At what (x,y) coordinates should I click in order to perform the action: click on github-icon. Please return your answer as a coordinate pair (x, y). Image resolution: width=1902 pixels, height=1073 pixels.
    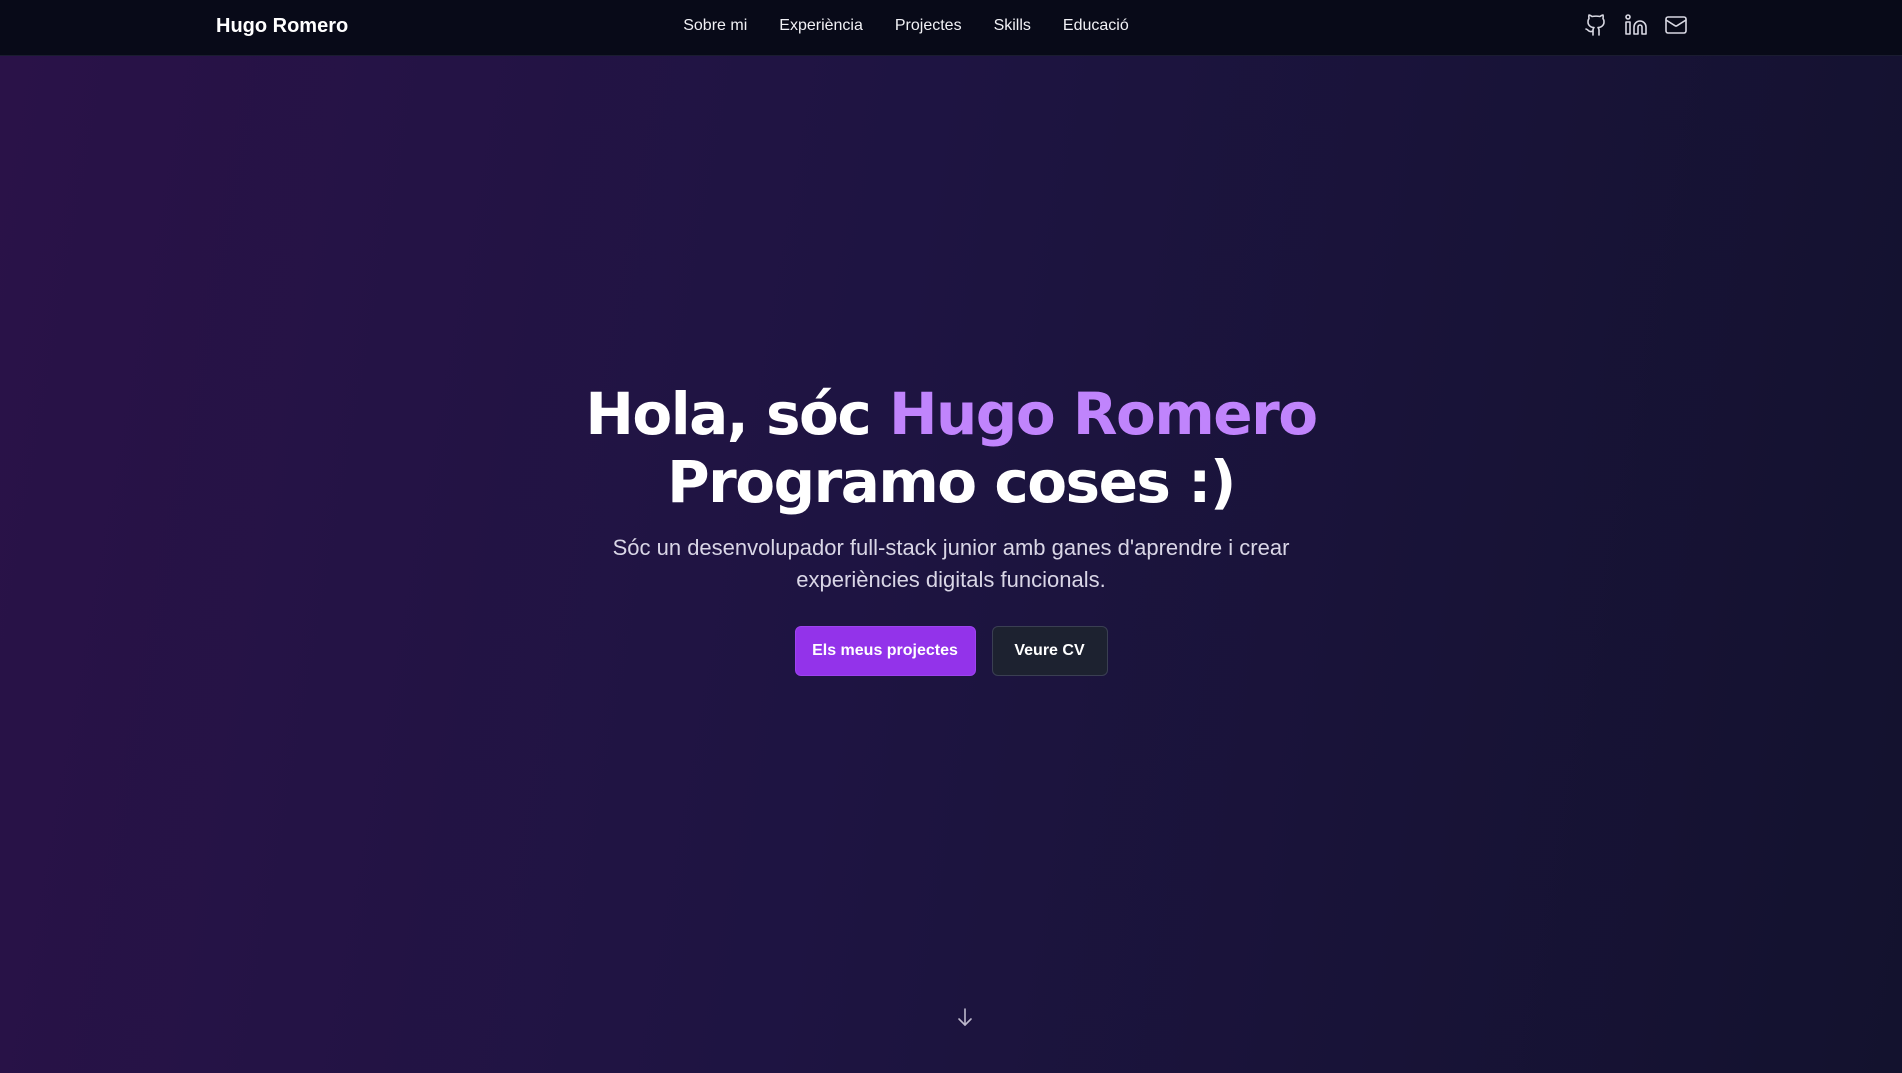
    Looking at the image, I should click on (1596, 25).